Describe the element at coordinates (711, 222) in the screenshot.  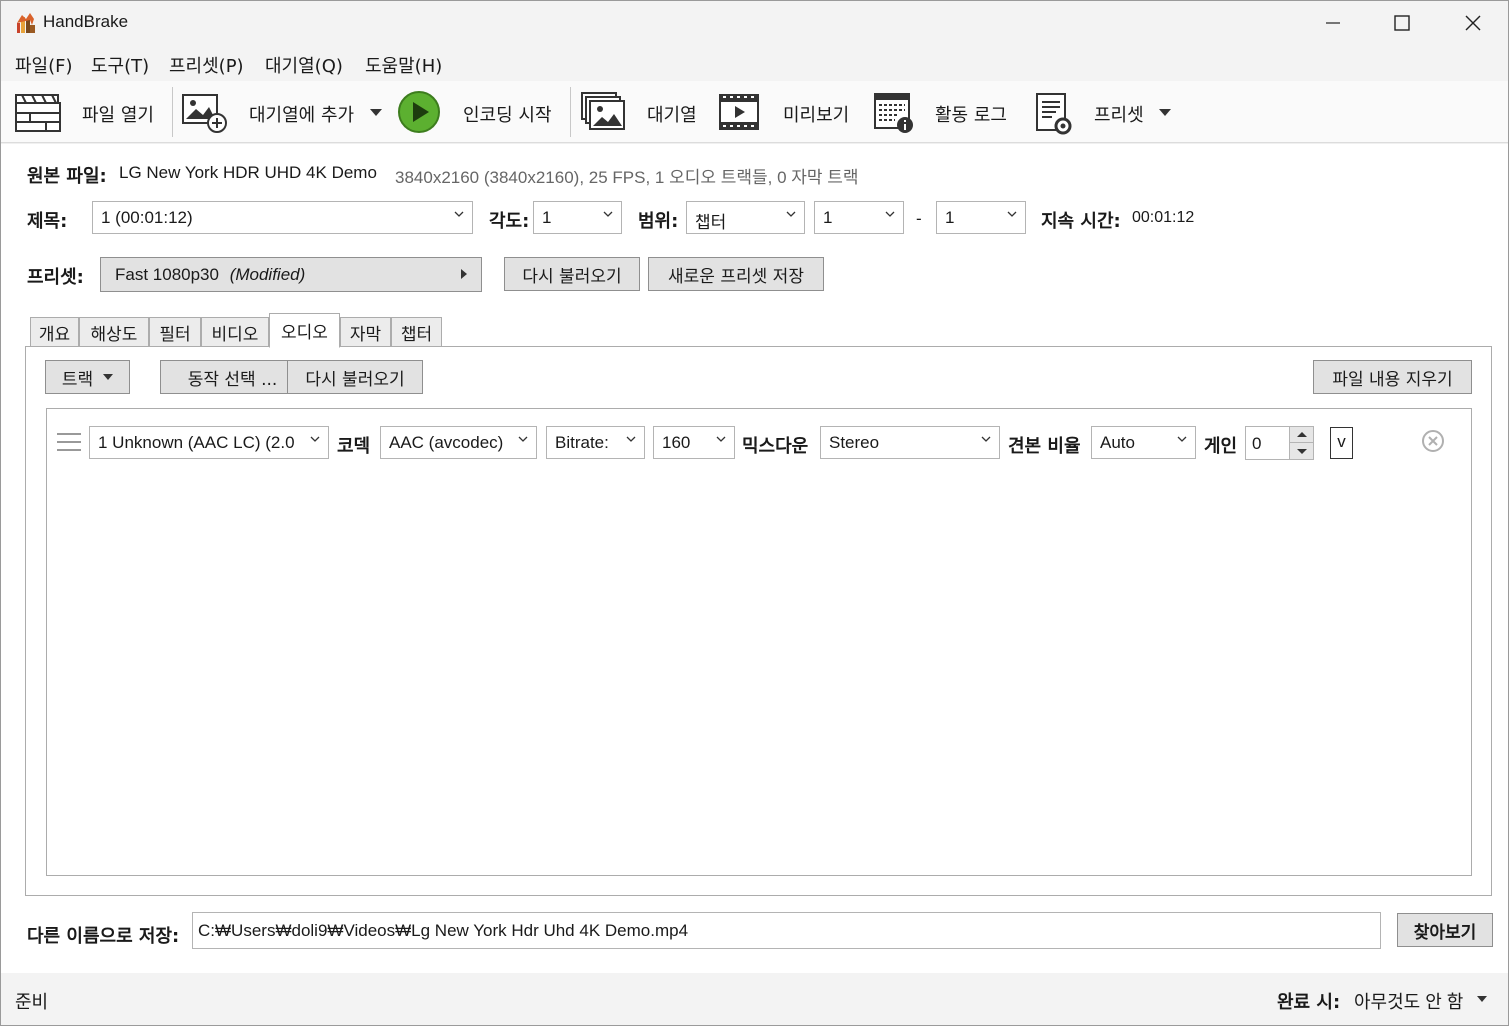
I see `range-type-value: 챕터` at that location.